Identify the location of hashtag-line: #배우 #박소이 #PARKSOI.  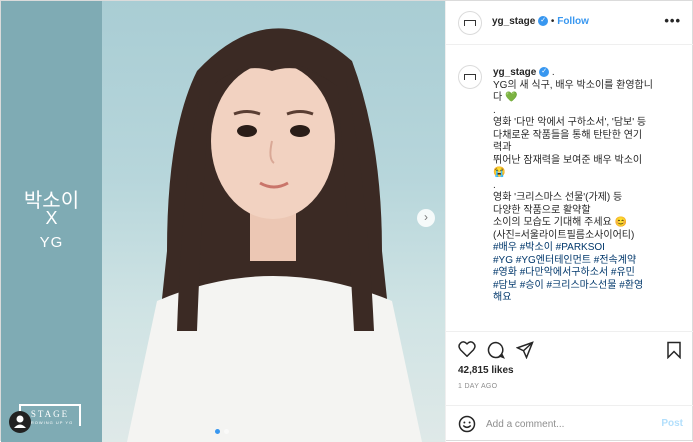
(593, 248).